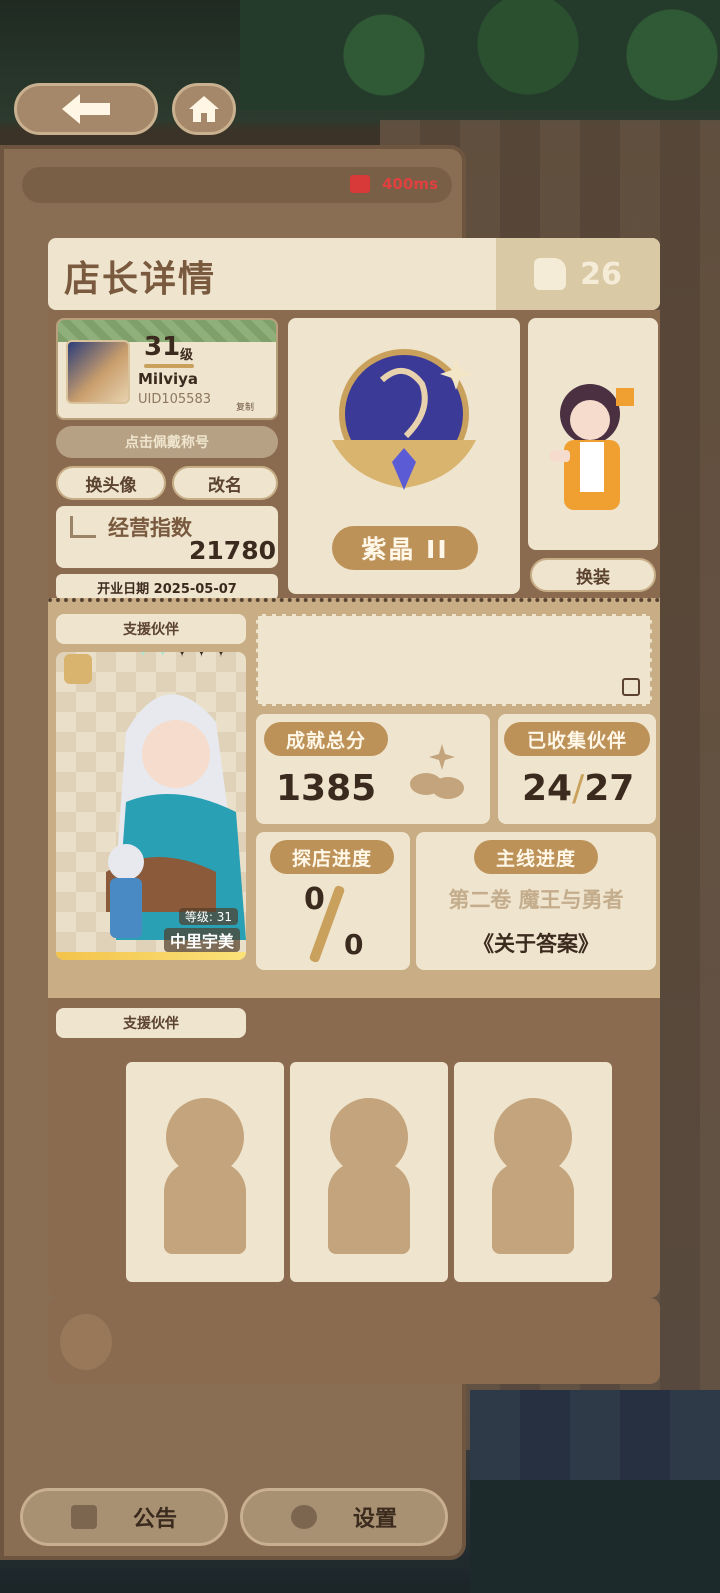 Image resolution: width=720 pixels, height=1593 pixels. What do you see at coordinates (151, 629) in the screenshot?
I see `support-partner-label: 支援伙伴` at bounding box center [151, 629].